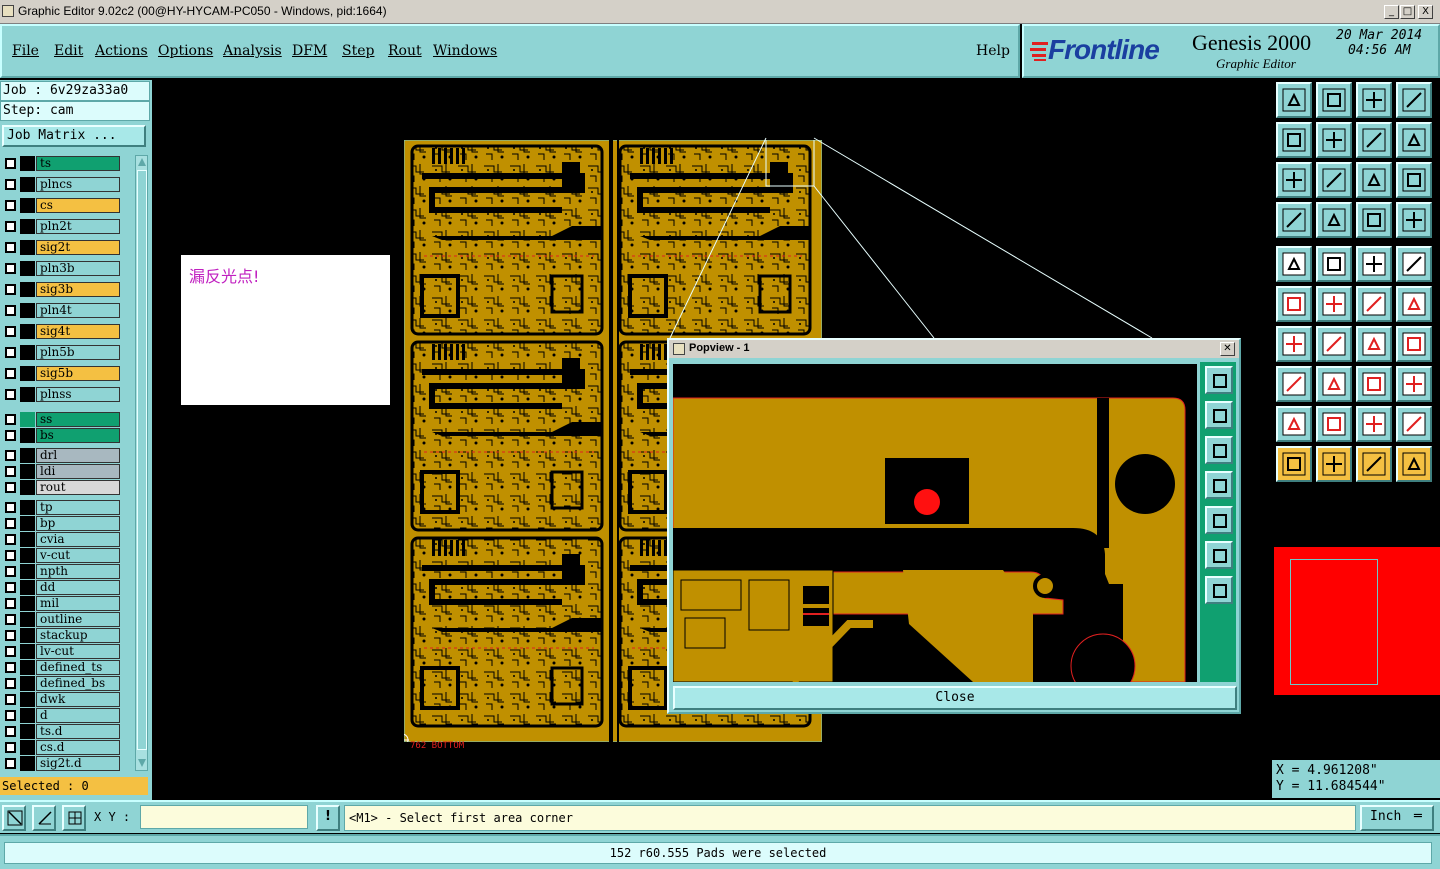  What do you see at coordinates (142, 162) in the screenshot?
I see `scroll-up-icon` at bounding box center [142, 162].